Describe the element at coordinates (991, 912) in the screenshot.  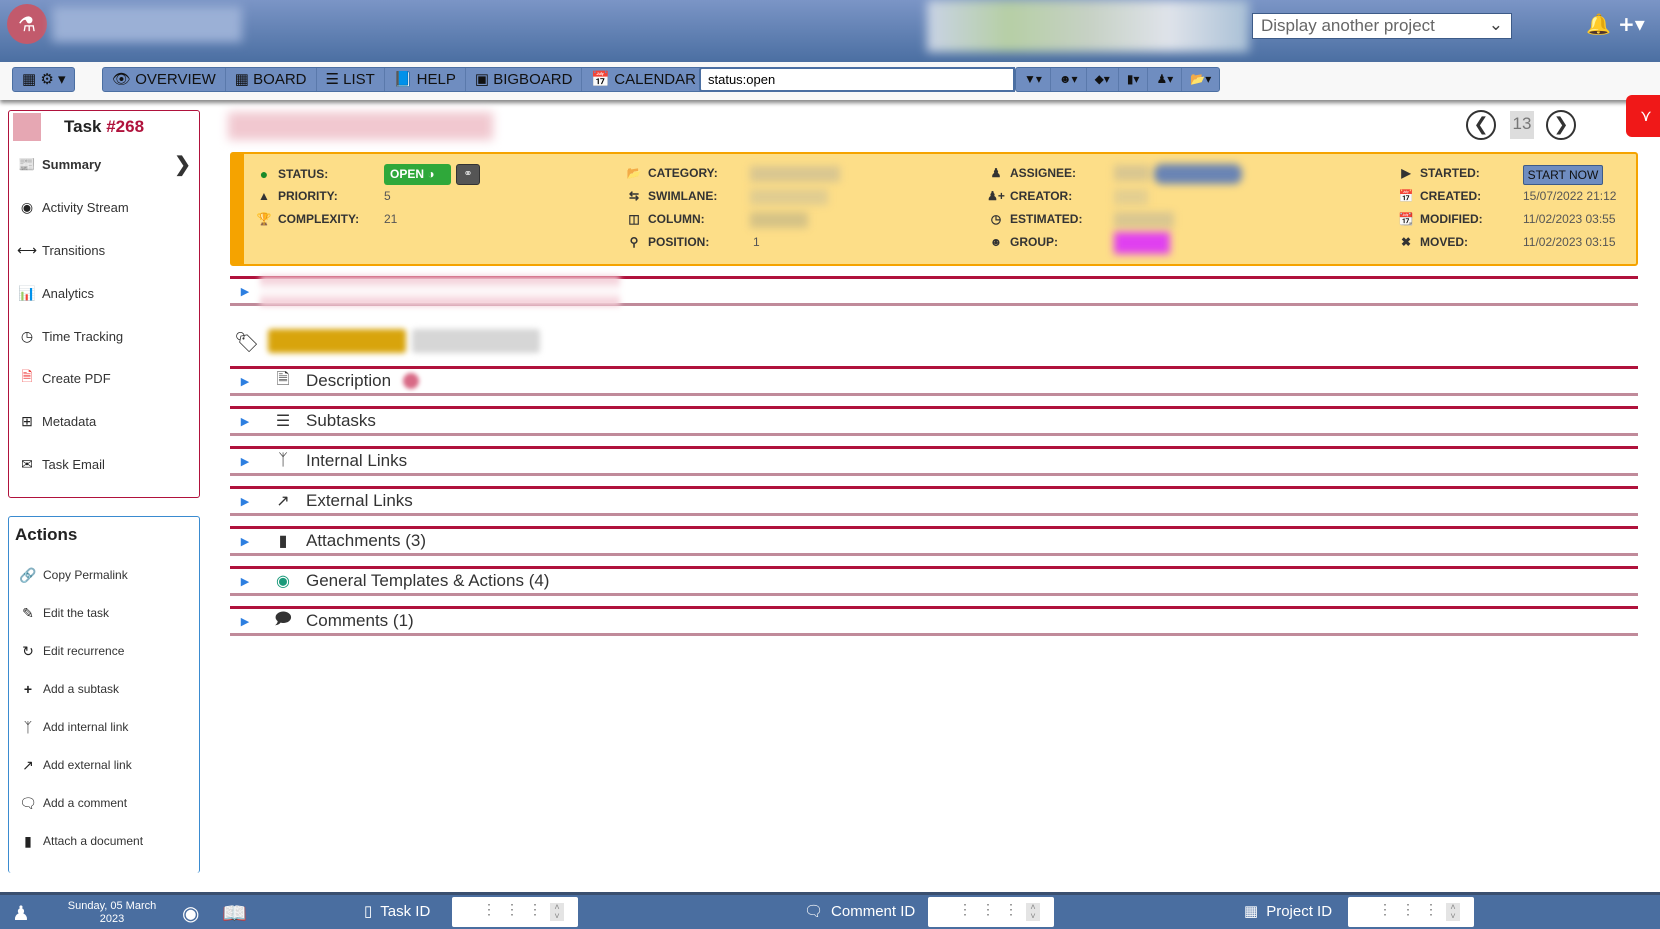
I see `comment-id-input: ⋮⋮⋮ ˄ ˅` at that location.